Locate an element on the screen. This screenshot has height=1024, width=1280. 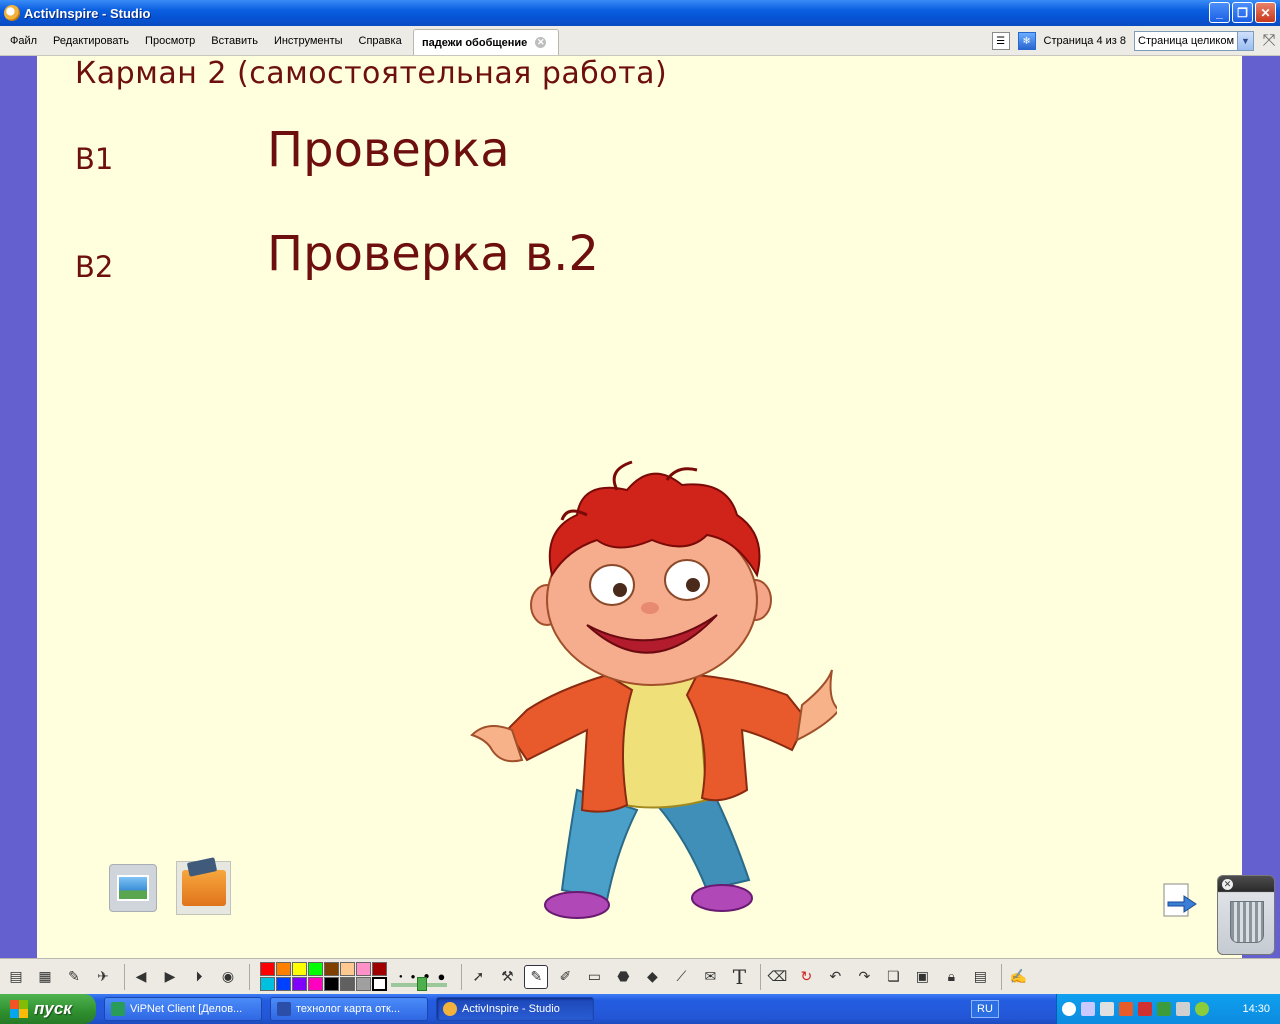
task-activinspire: ActivInspire - Studio is located at coordinates (515, 1009).